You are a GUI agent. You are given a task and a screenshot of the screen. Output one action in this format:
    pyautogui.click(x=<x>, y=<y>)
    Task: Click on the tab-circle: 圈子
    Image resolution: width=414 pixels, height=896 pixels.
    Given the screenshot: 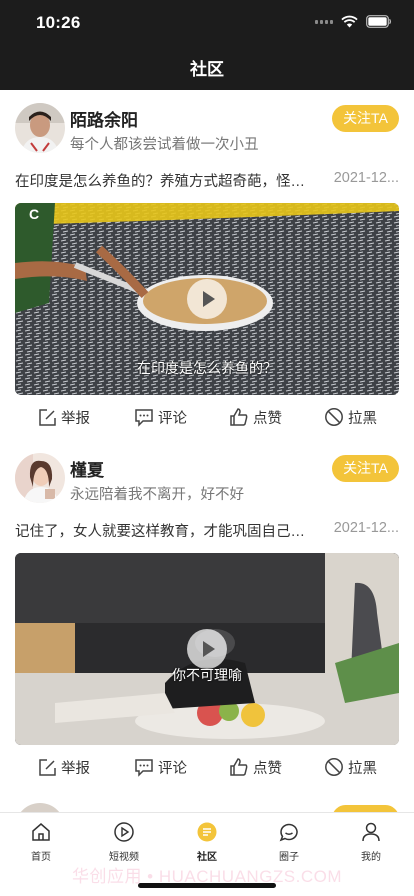 What is the action you would take?
    pyautogui.click(x=289, y=842)
    